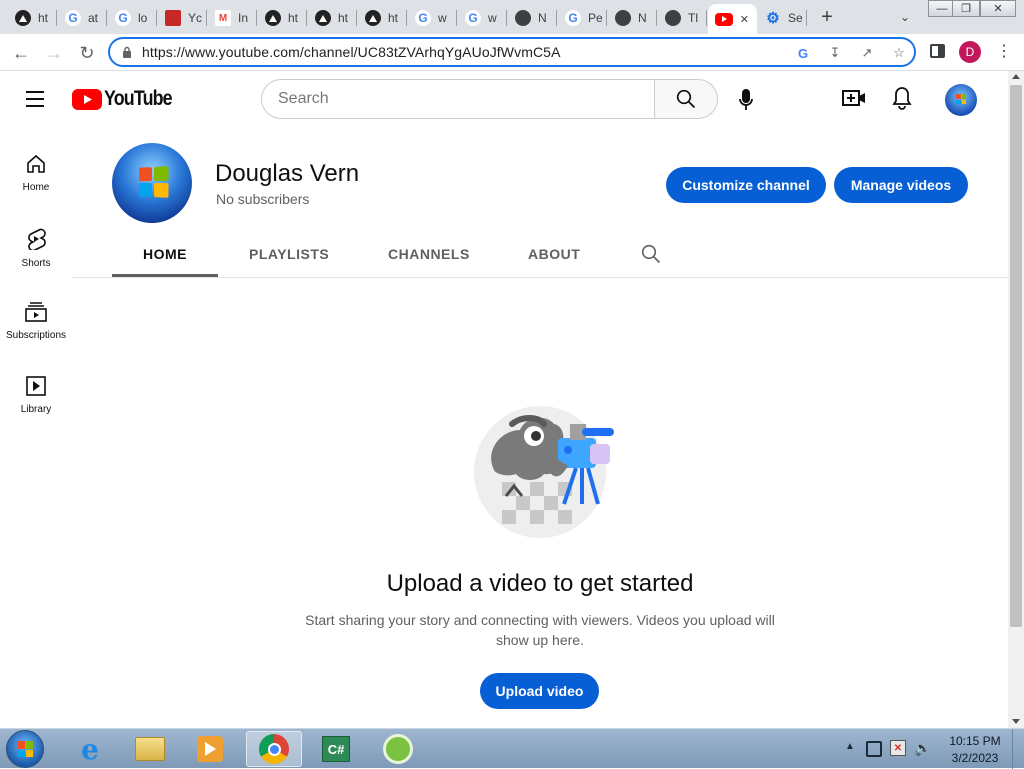 The height and width of the screenshot is (769, 1024). I want to click on clock-date: 3/2/2023, so click(975, 758).